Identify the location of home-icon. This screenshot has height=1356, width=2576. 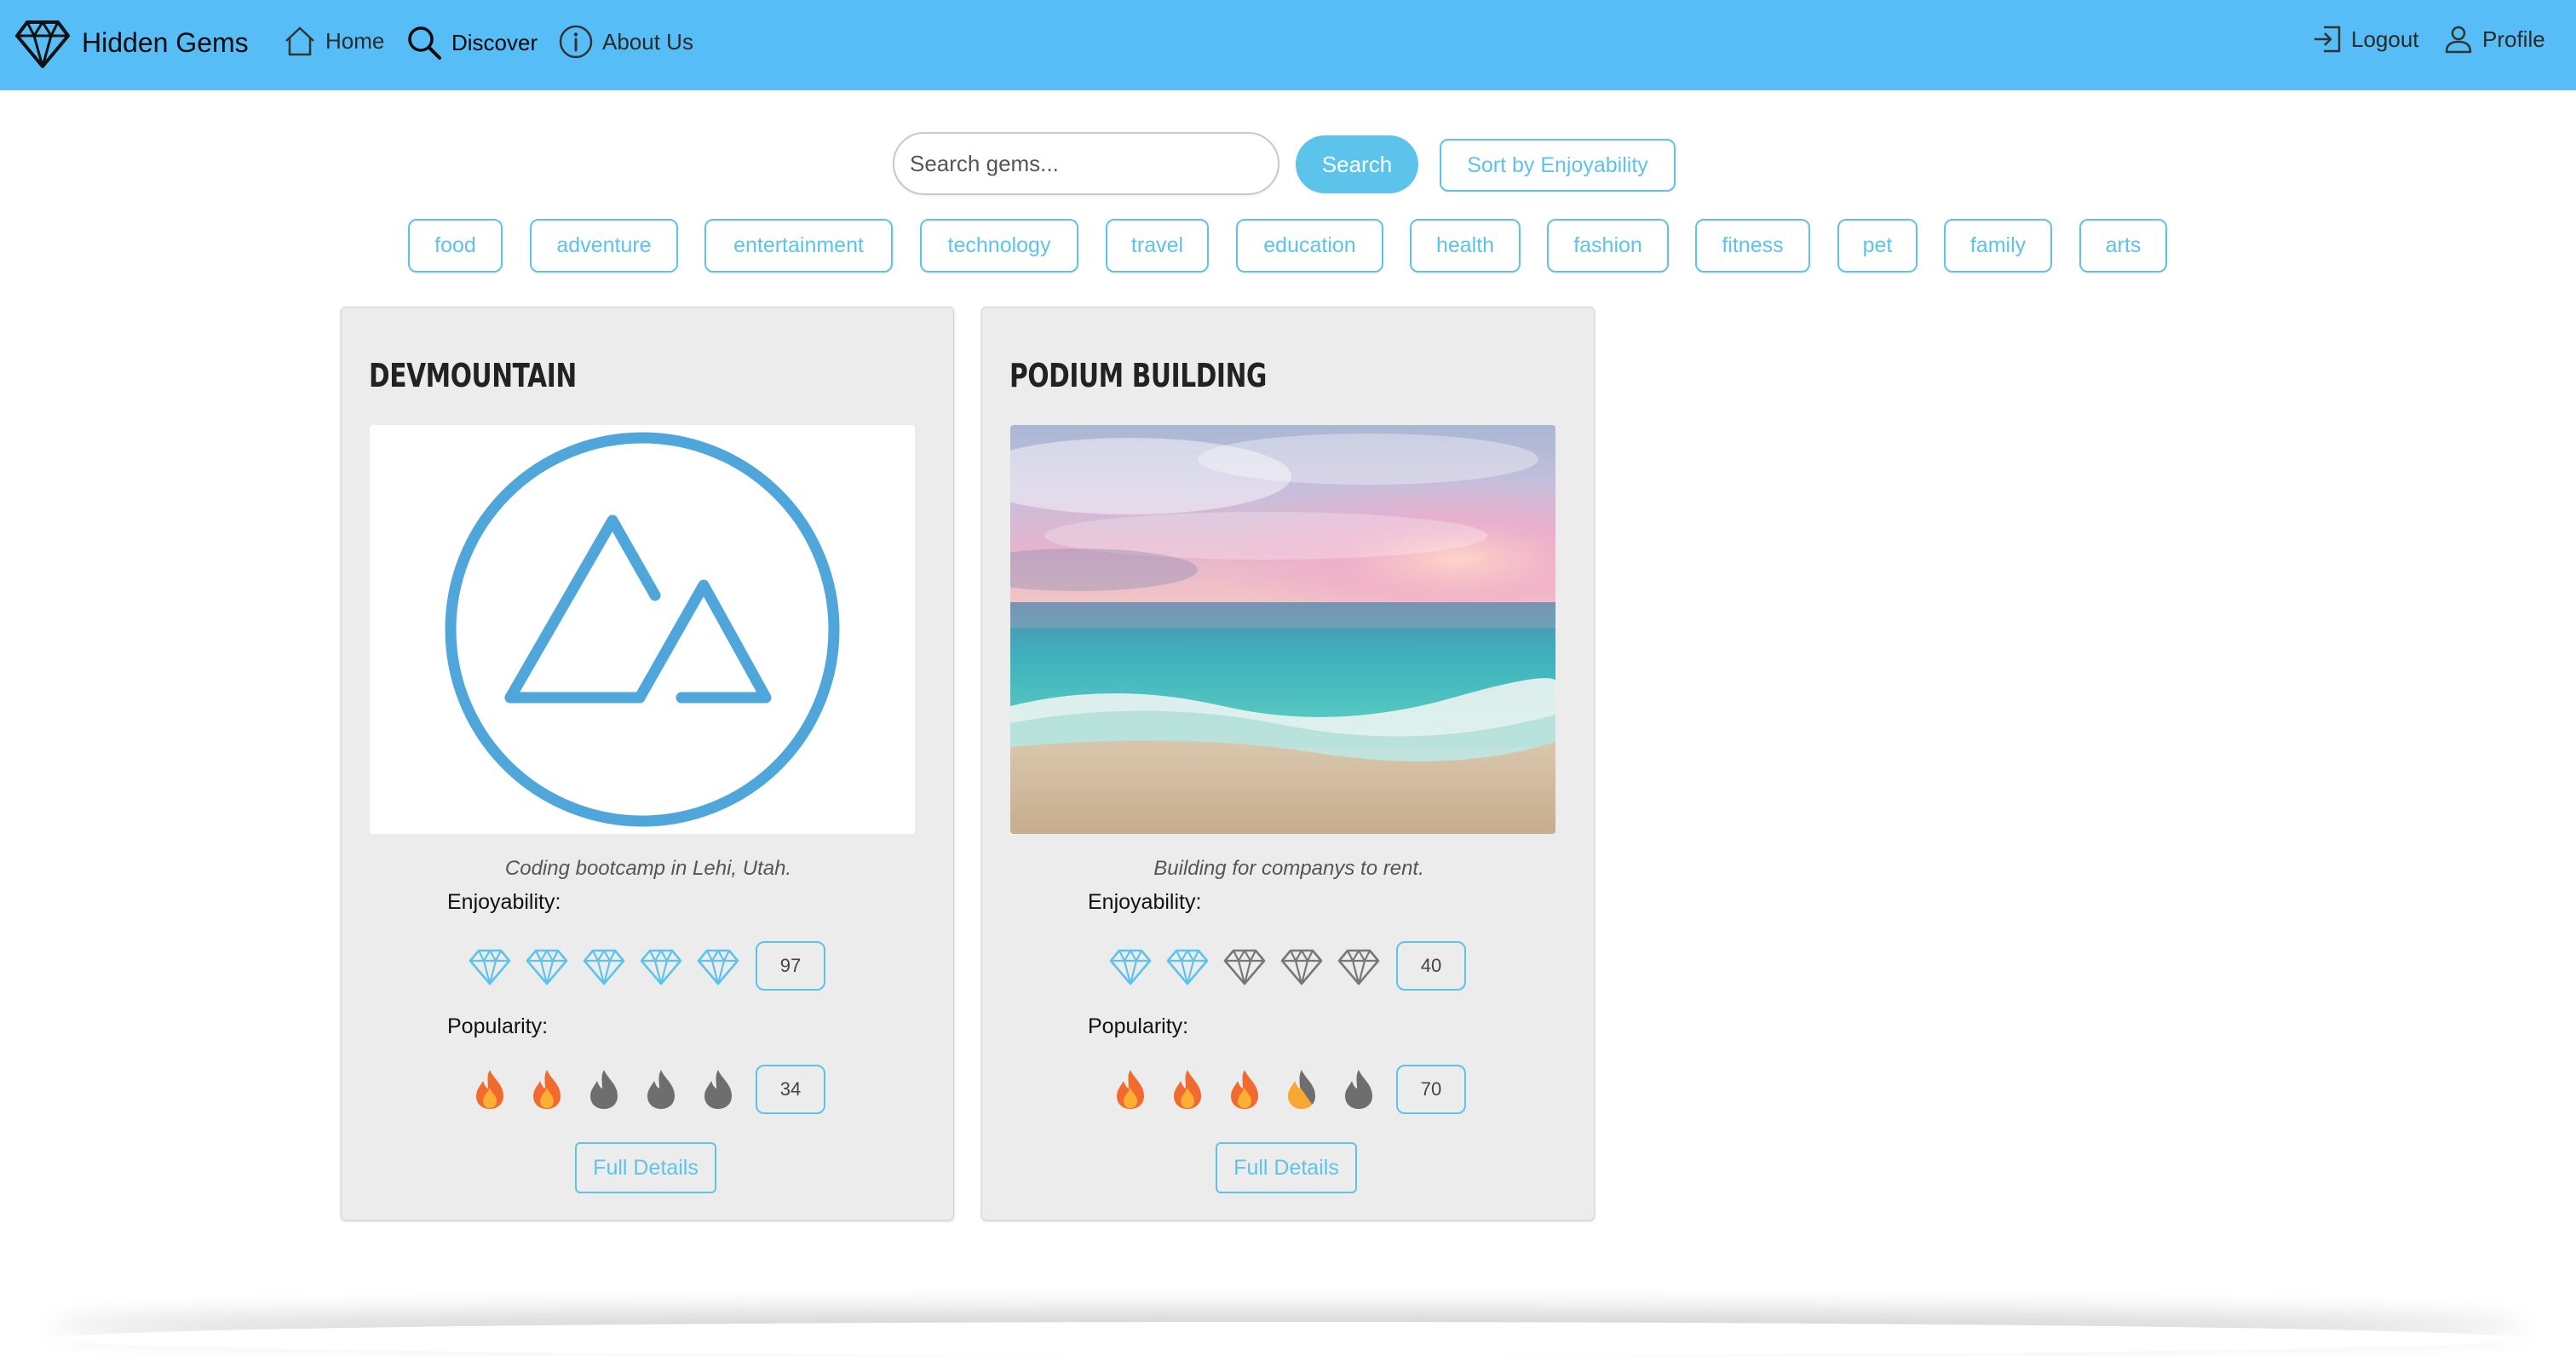
(300, 41).